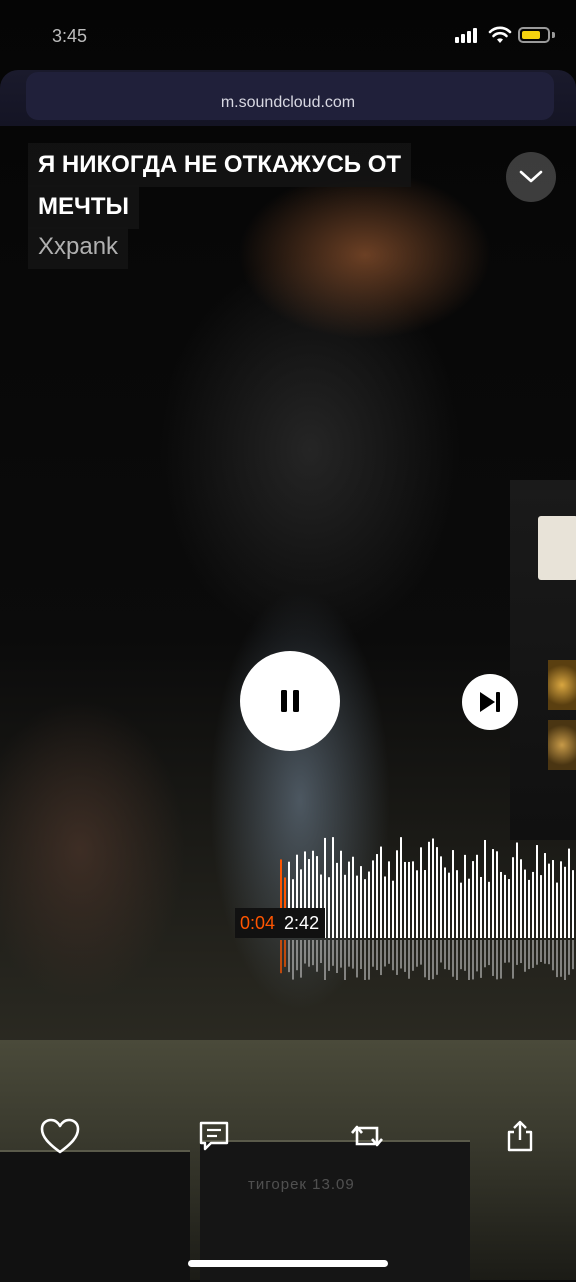 Image resolution: width=576 pixels, height=1282 pixels. Describe the element at coordinates (258, 923) in the screenshot. I see `current-time: 0:04` at that location.